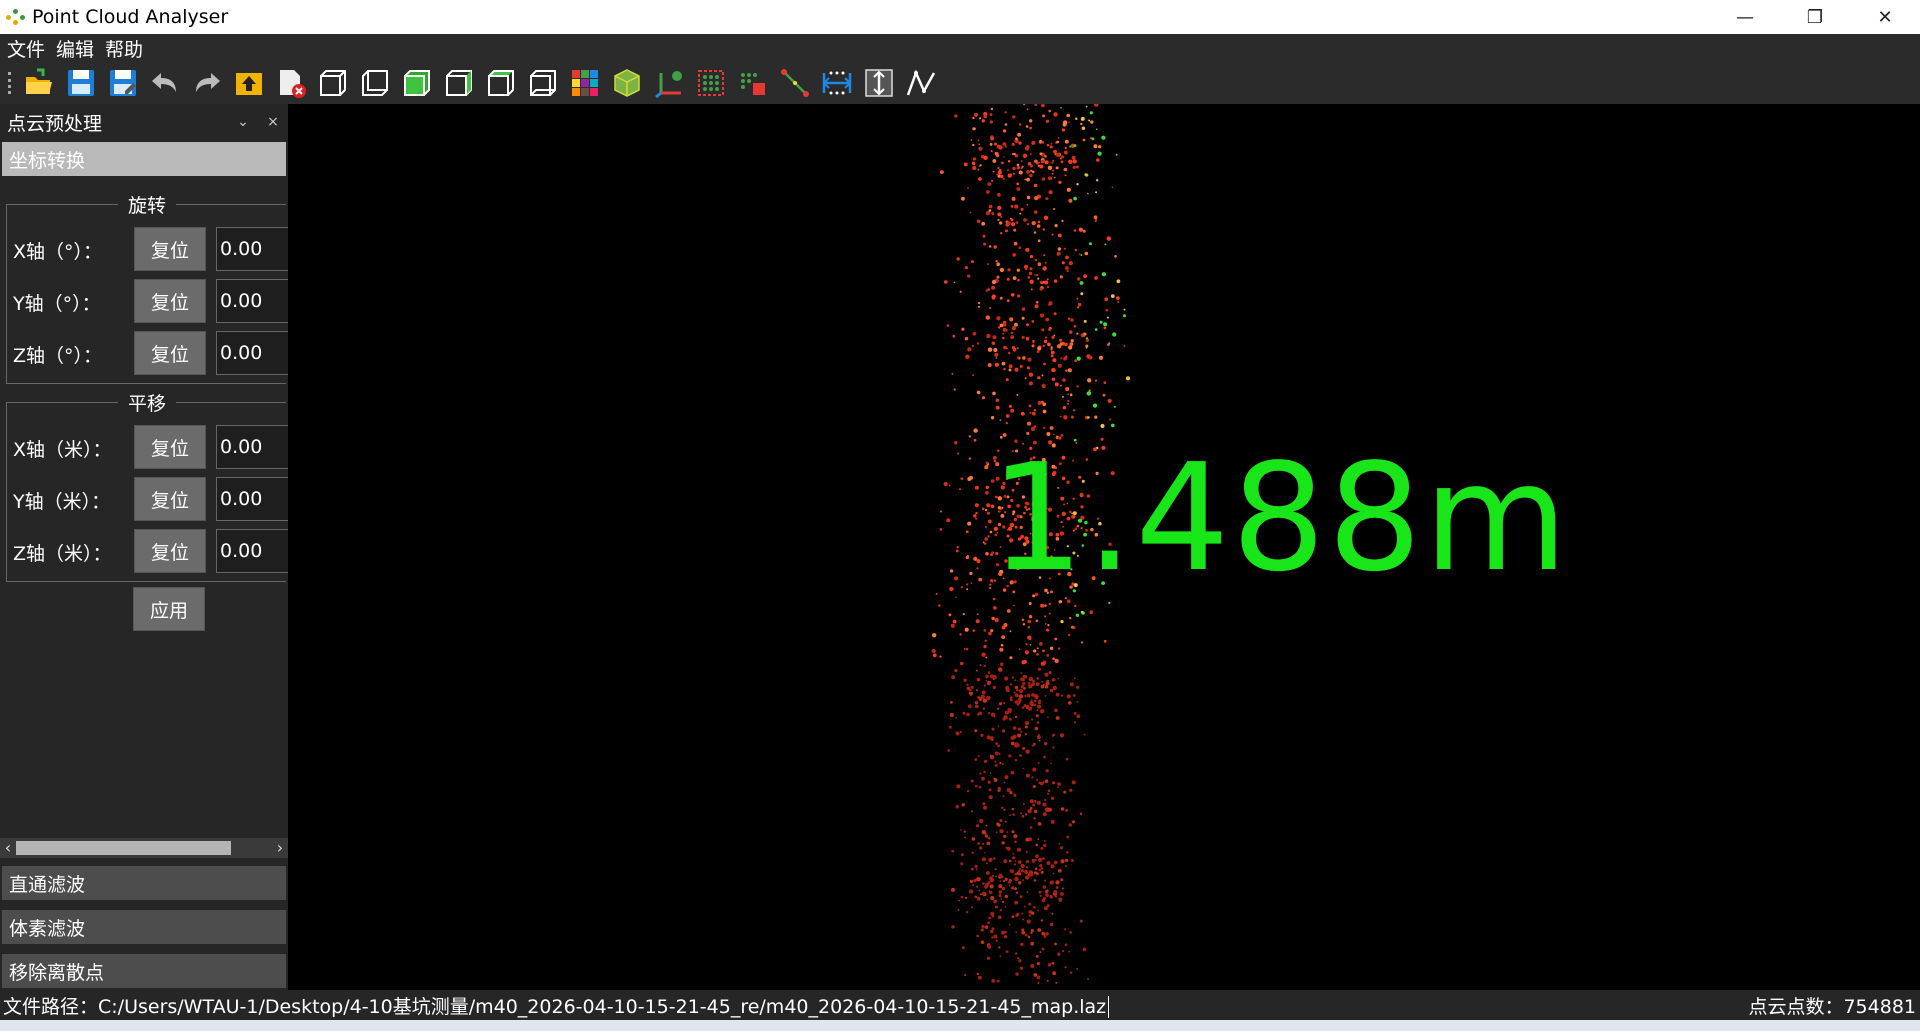 Image resolution: width=1920 pixels, height=1031 pixels. I want to click on rotation-y-input, so click(252, 301).